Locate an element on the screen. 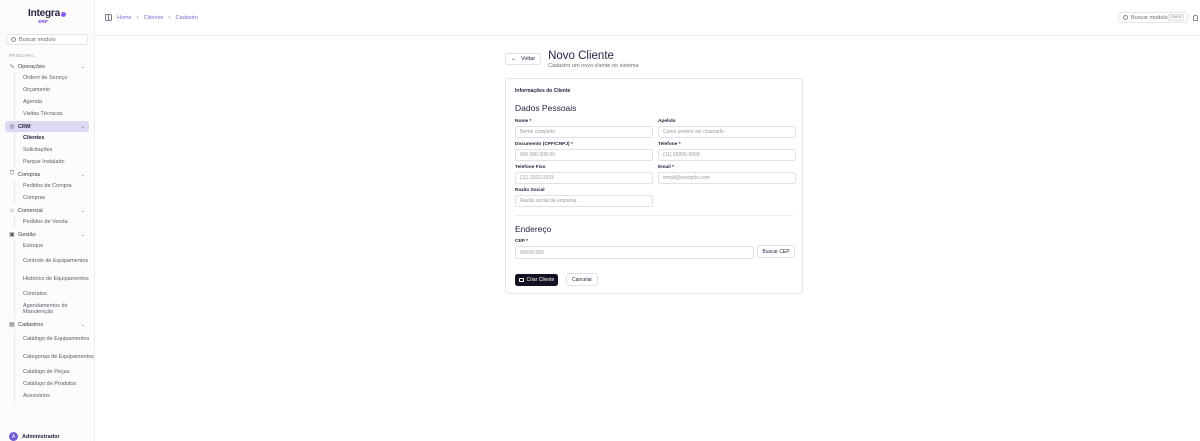 This screenshot has width=1200, height=441. telefone-fixo-input: (11) 3333-3333 is located at coordinates (584, 178).